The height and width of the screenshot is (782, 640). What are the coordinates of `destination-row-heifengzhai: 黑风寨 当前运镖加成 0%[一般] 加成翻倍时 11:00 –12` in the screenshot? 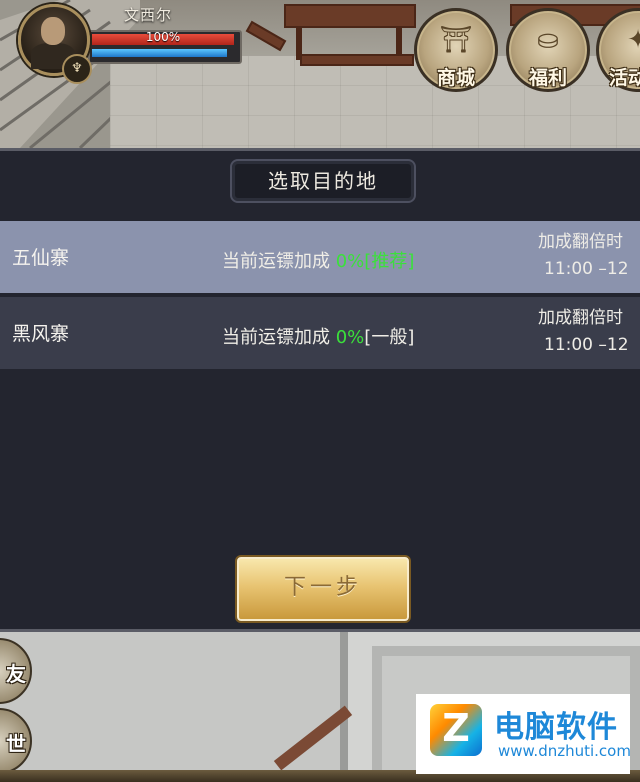 It's located at (320, 333).